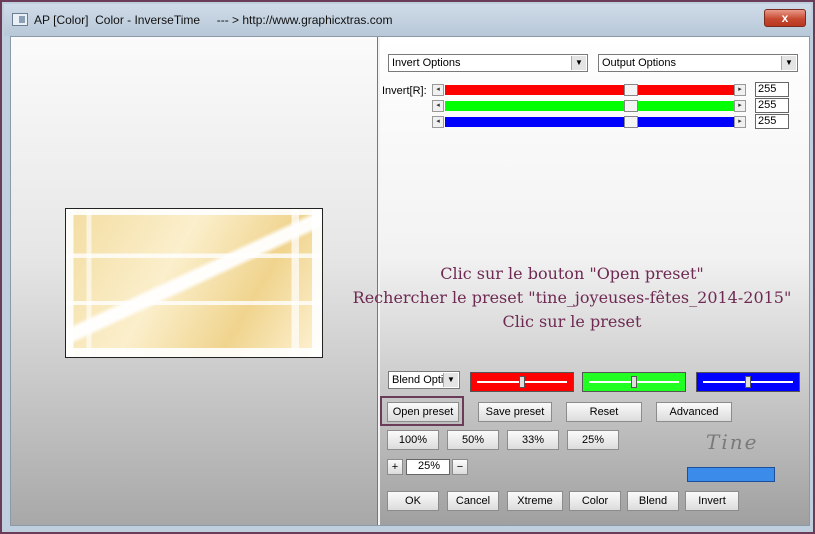  What do you see at coordinates (631, 122) in the screenshot?
I see `slider-blue-thumb` at bounding box center [631, 122].